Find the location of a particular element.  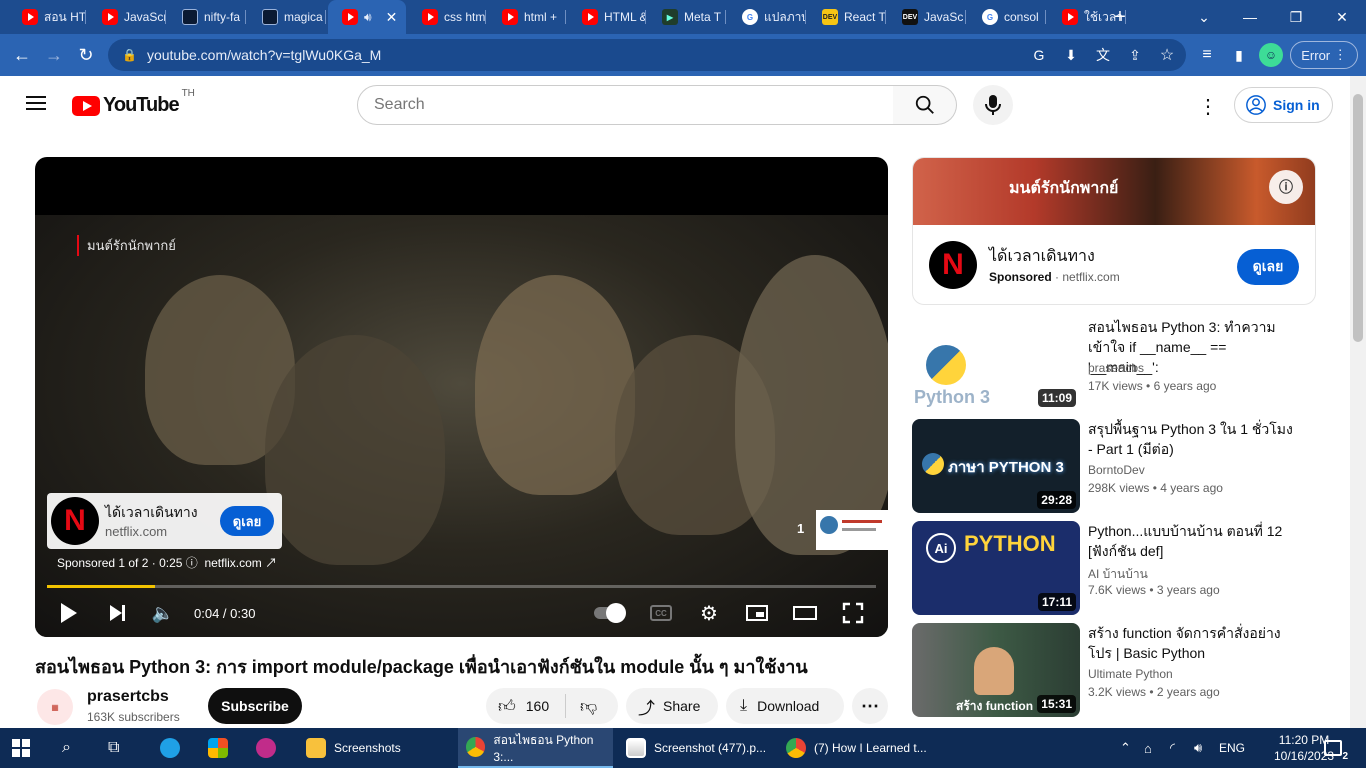

voice-search-button is located at coordinates (993, 105).